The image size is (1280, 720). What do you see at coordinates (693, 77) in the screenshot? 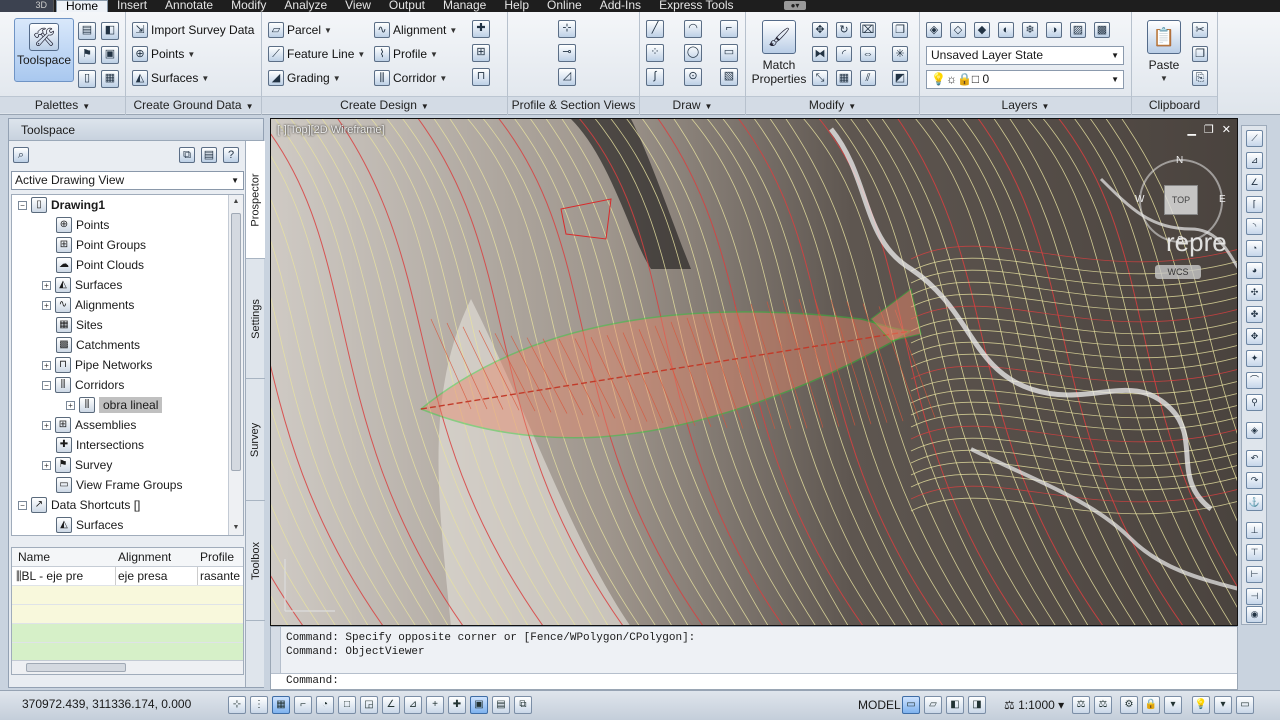
I see `ellipse-icon: ⊙` at bounding box center [693, 77].